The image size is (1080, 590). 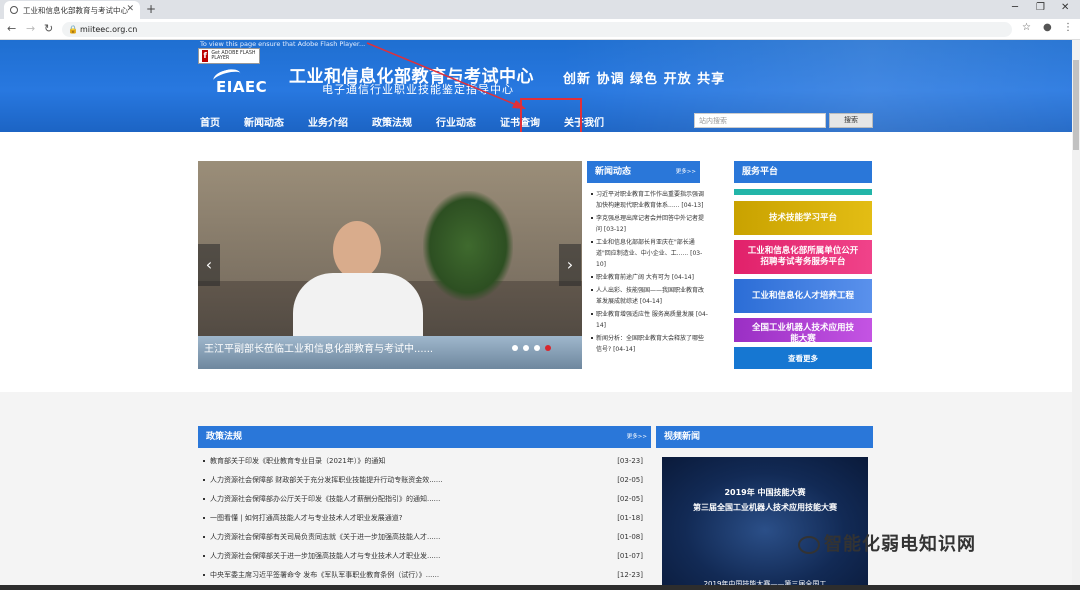 I want to click on watermark: 智能化弱电知识网, so click(x=887, y=543).